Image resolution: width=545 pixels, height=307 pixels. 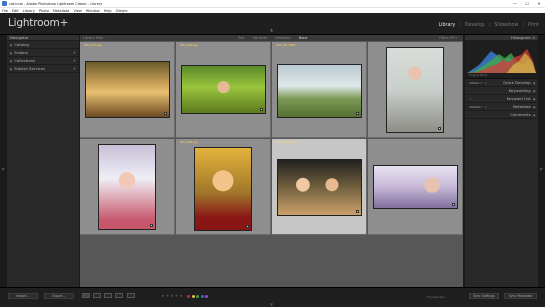 What do you see at coordinates (520, 296) in the screenshot?
I see `sync-metadata-button: Sync Metadata` at bounding box center [520, 296].